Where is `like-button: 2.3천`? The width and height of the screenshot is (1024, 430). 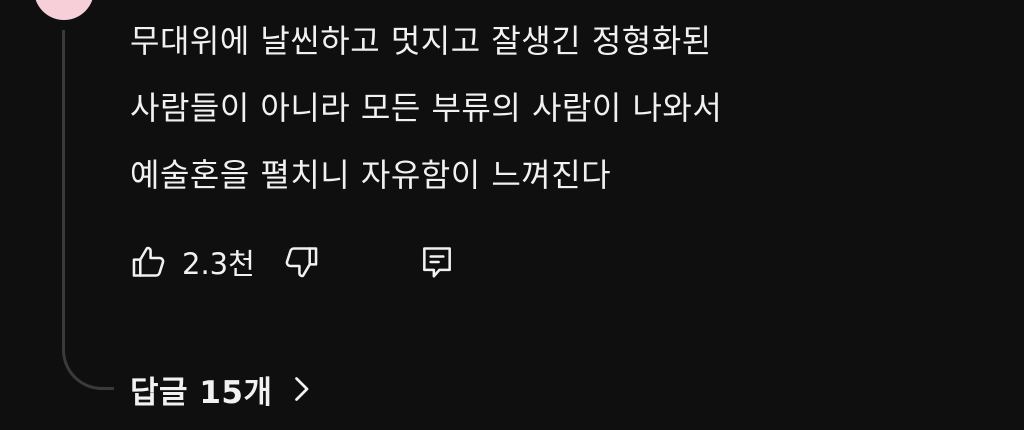
like-button: 2.3천 is located at coordinates (192, 262).